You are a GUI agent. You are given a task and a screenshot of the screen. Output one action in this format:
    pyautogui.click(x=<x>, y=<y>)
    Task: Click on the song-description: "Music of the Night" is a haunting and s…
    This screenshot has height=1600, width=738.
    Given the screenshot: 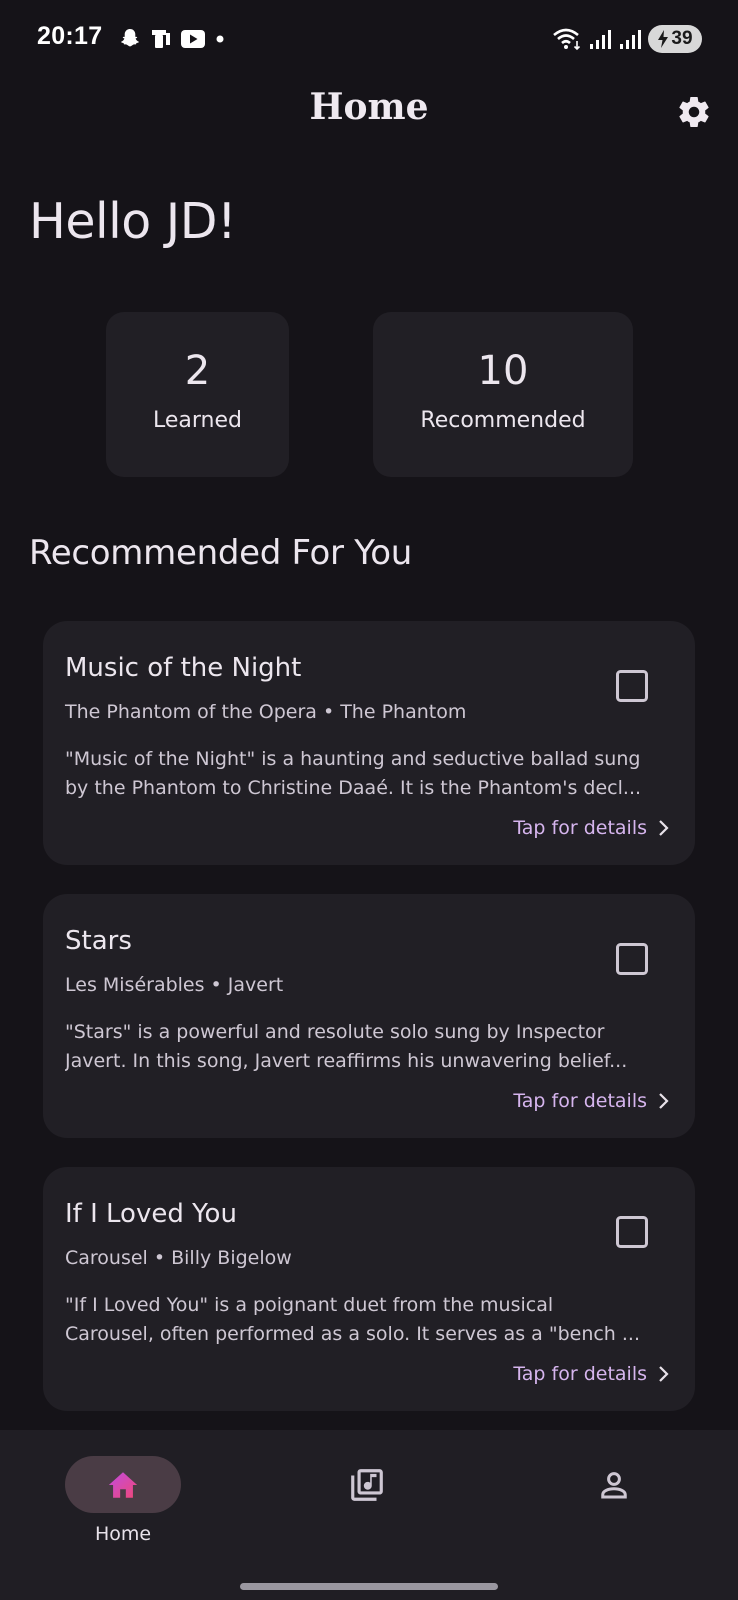 What is the action you would take?
    pyautogui.click(x=370, y=774)
    